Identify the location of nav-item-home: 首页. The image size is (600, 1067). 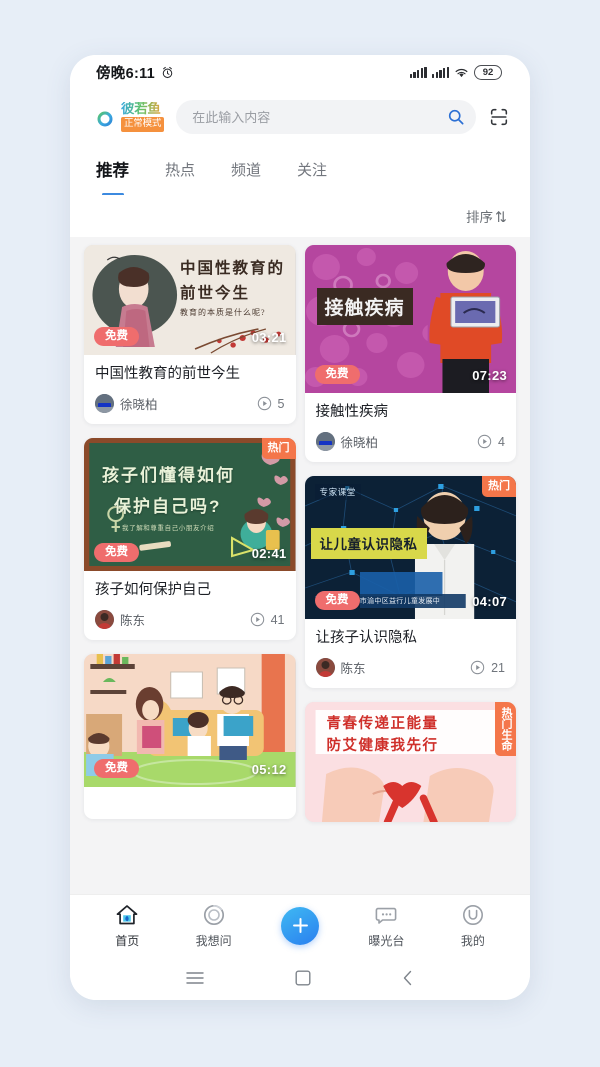
(127, 925).